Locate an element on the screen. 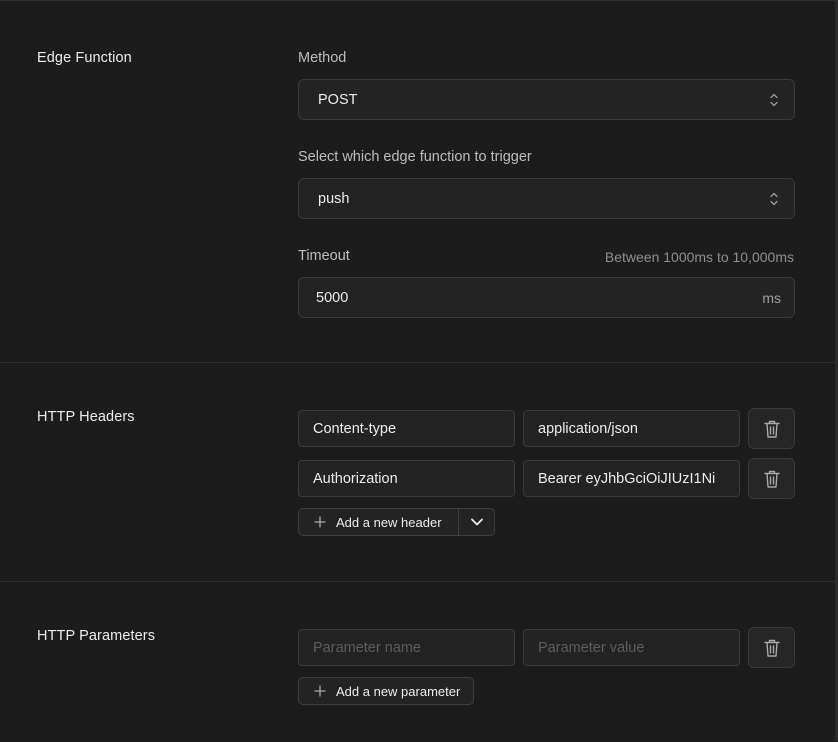  timeout-label: Timeout is located at coordinates (324, 256).